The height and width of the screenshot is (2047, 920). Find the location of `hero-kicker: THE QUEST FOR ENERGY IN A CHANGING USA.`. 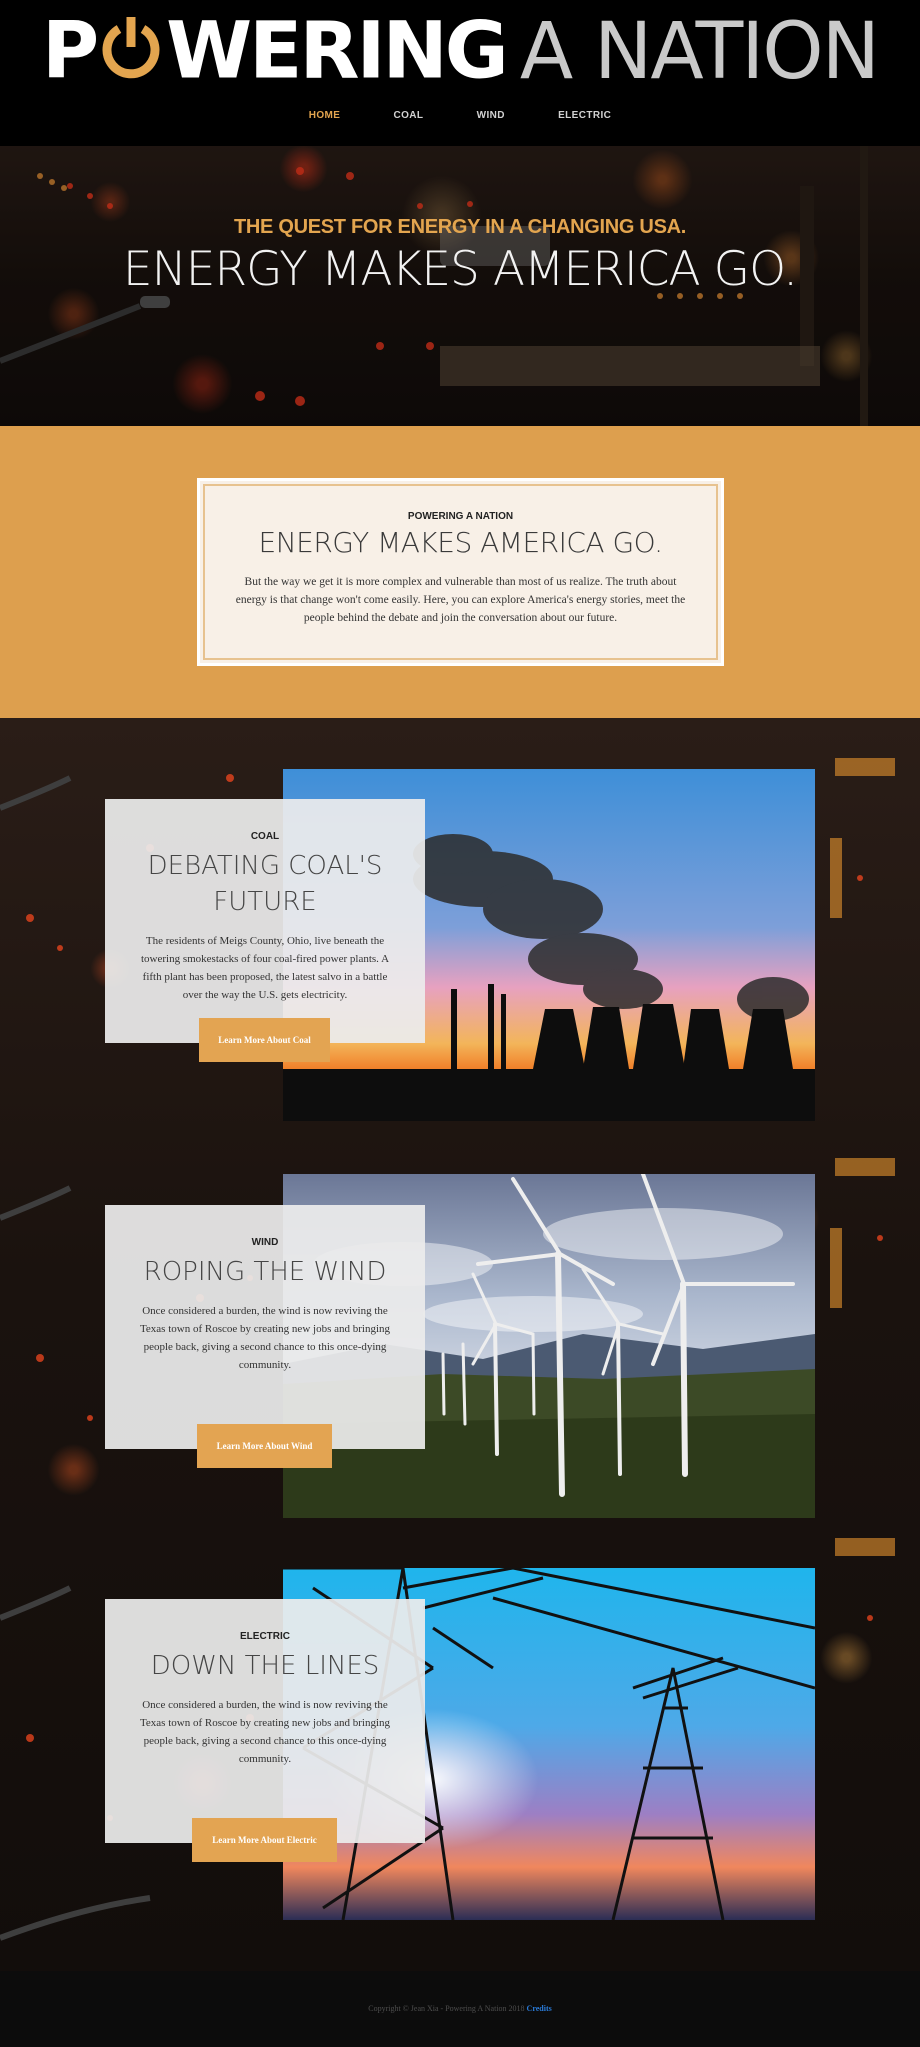

hero-kicker: THE QUEST FOR ENERGY IN A CHANGING USA. is located at coordinates (460, 227).